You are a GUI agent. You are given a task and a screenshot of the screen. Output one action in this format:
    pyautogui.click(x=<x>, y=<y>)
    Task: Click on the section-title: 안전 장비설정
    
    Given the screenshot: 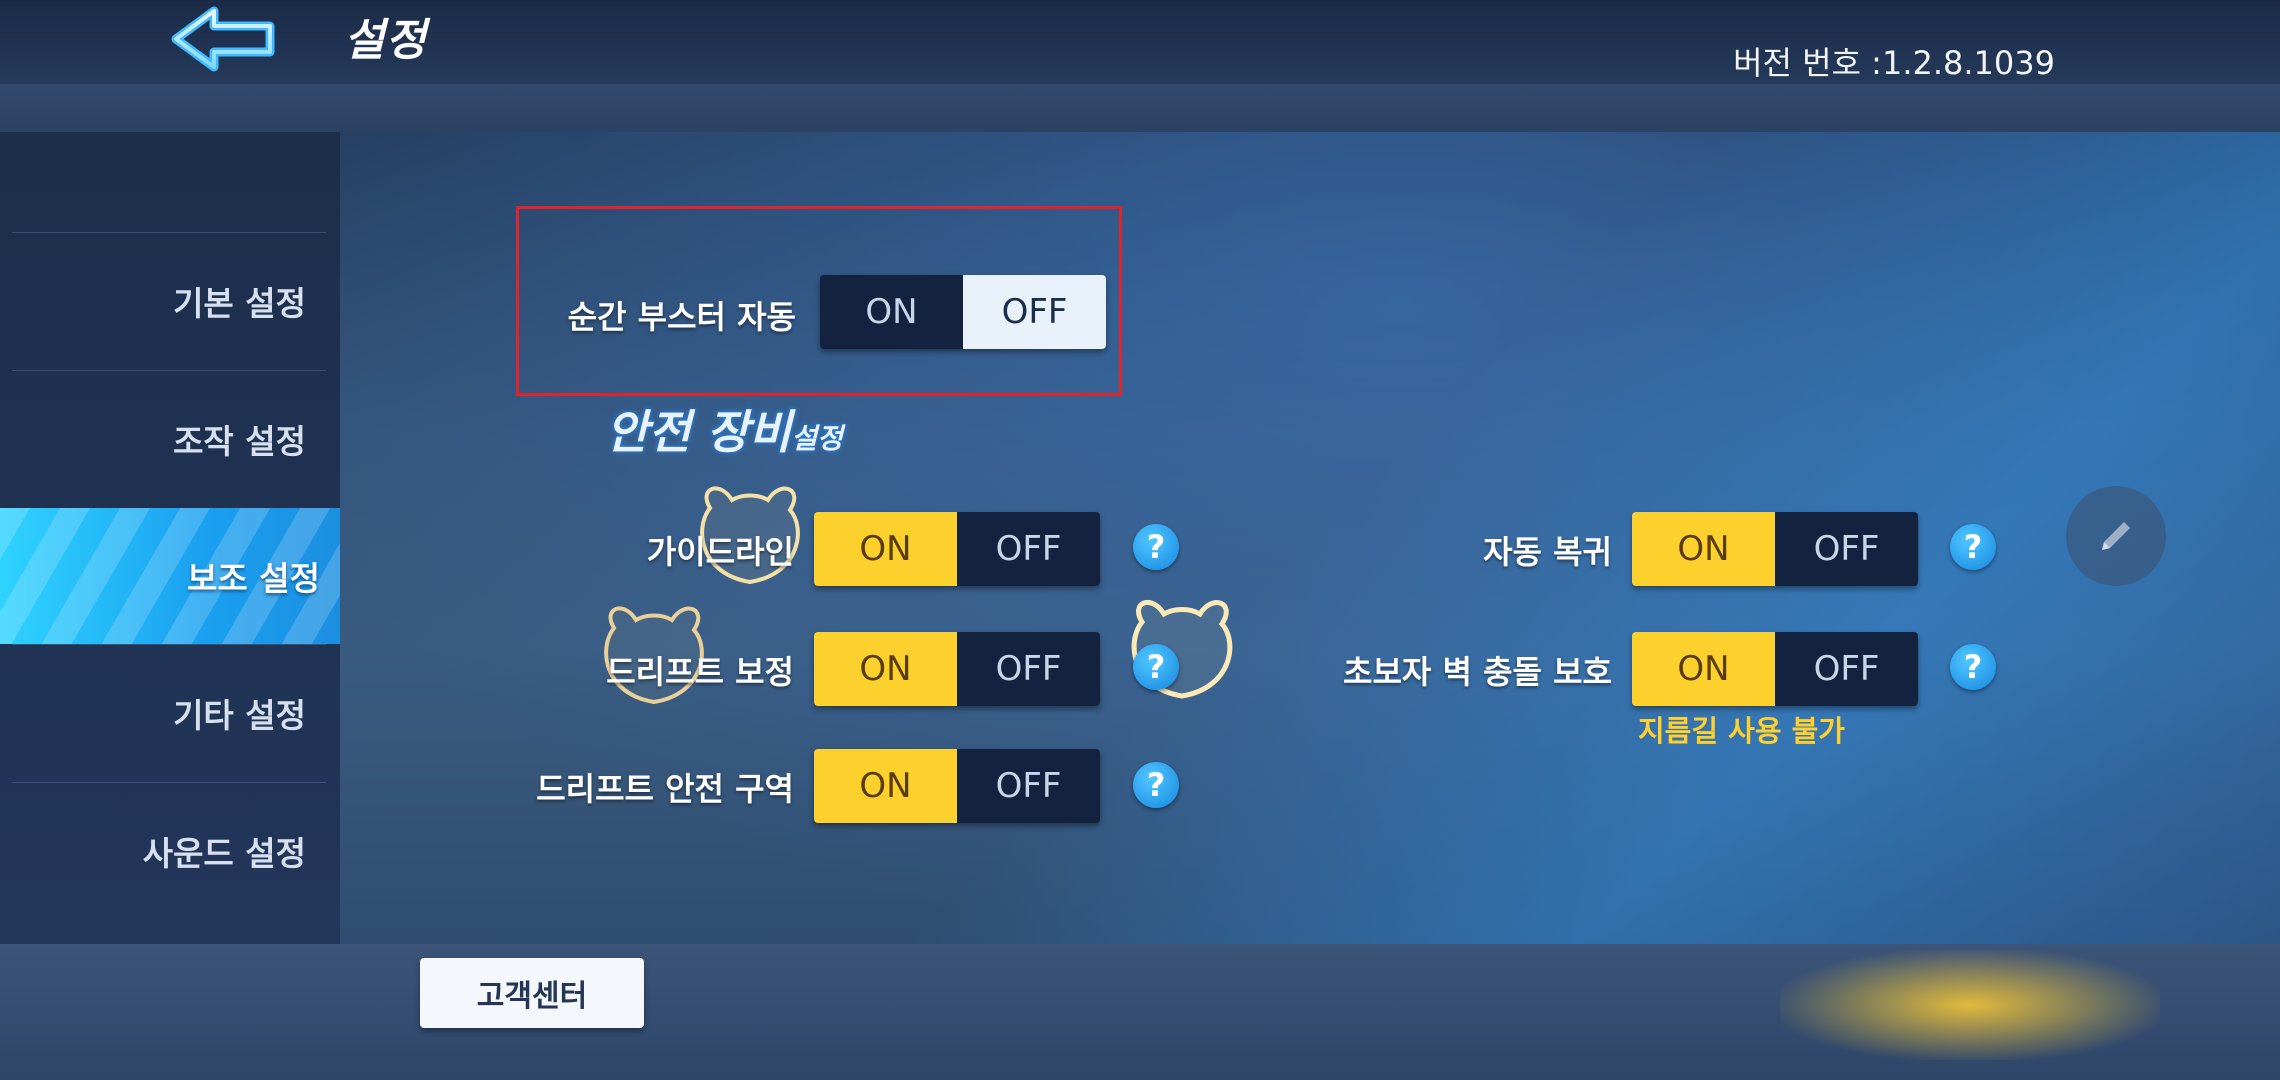 What is the action you would take?
    pyautogui.click(x=724, y=429)
    